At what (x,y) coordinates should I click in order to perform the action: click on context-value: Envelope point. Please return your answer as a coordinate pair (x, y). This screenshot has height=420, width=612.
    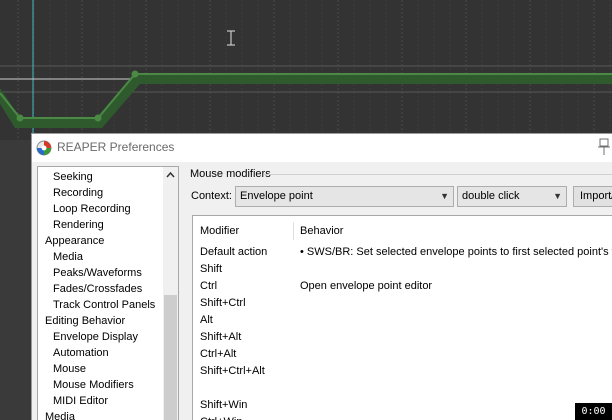
    Looking at the image, I should click on (276, 196).